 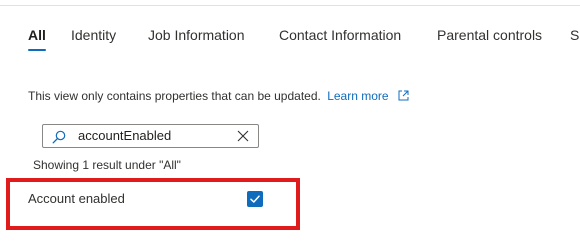 What do you see at coordinates (290, 5) in the screenshot?
I see `top-divider` at bounding box center [290, 5].